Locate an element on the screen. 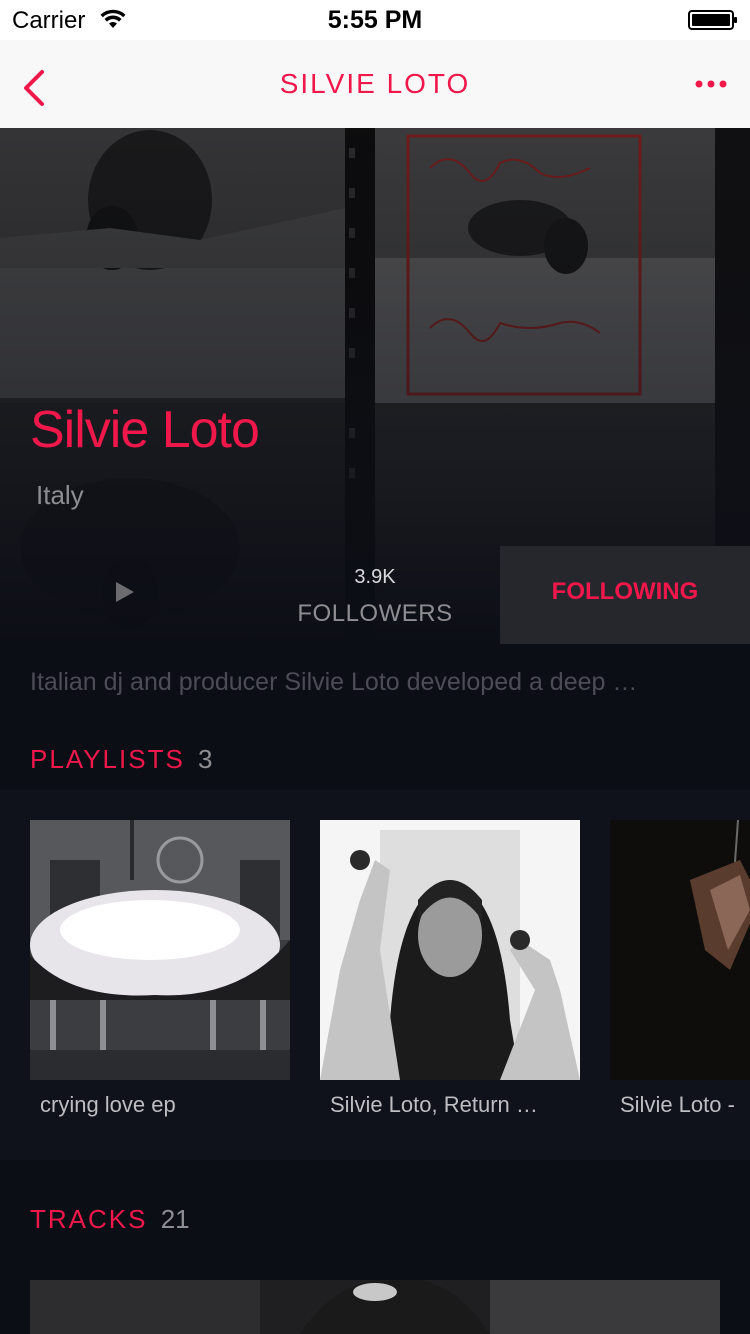 Image resolution: width=750 pixels, height=1334 pixels. status-time: 5:55 PM is located at coordinates (375, 20).